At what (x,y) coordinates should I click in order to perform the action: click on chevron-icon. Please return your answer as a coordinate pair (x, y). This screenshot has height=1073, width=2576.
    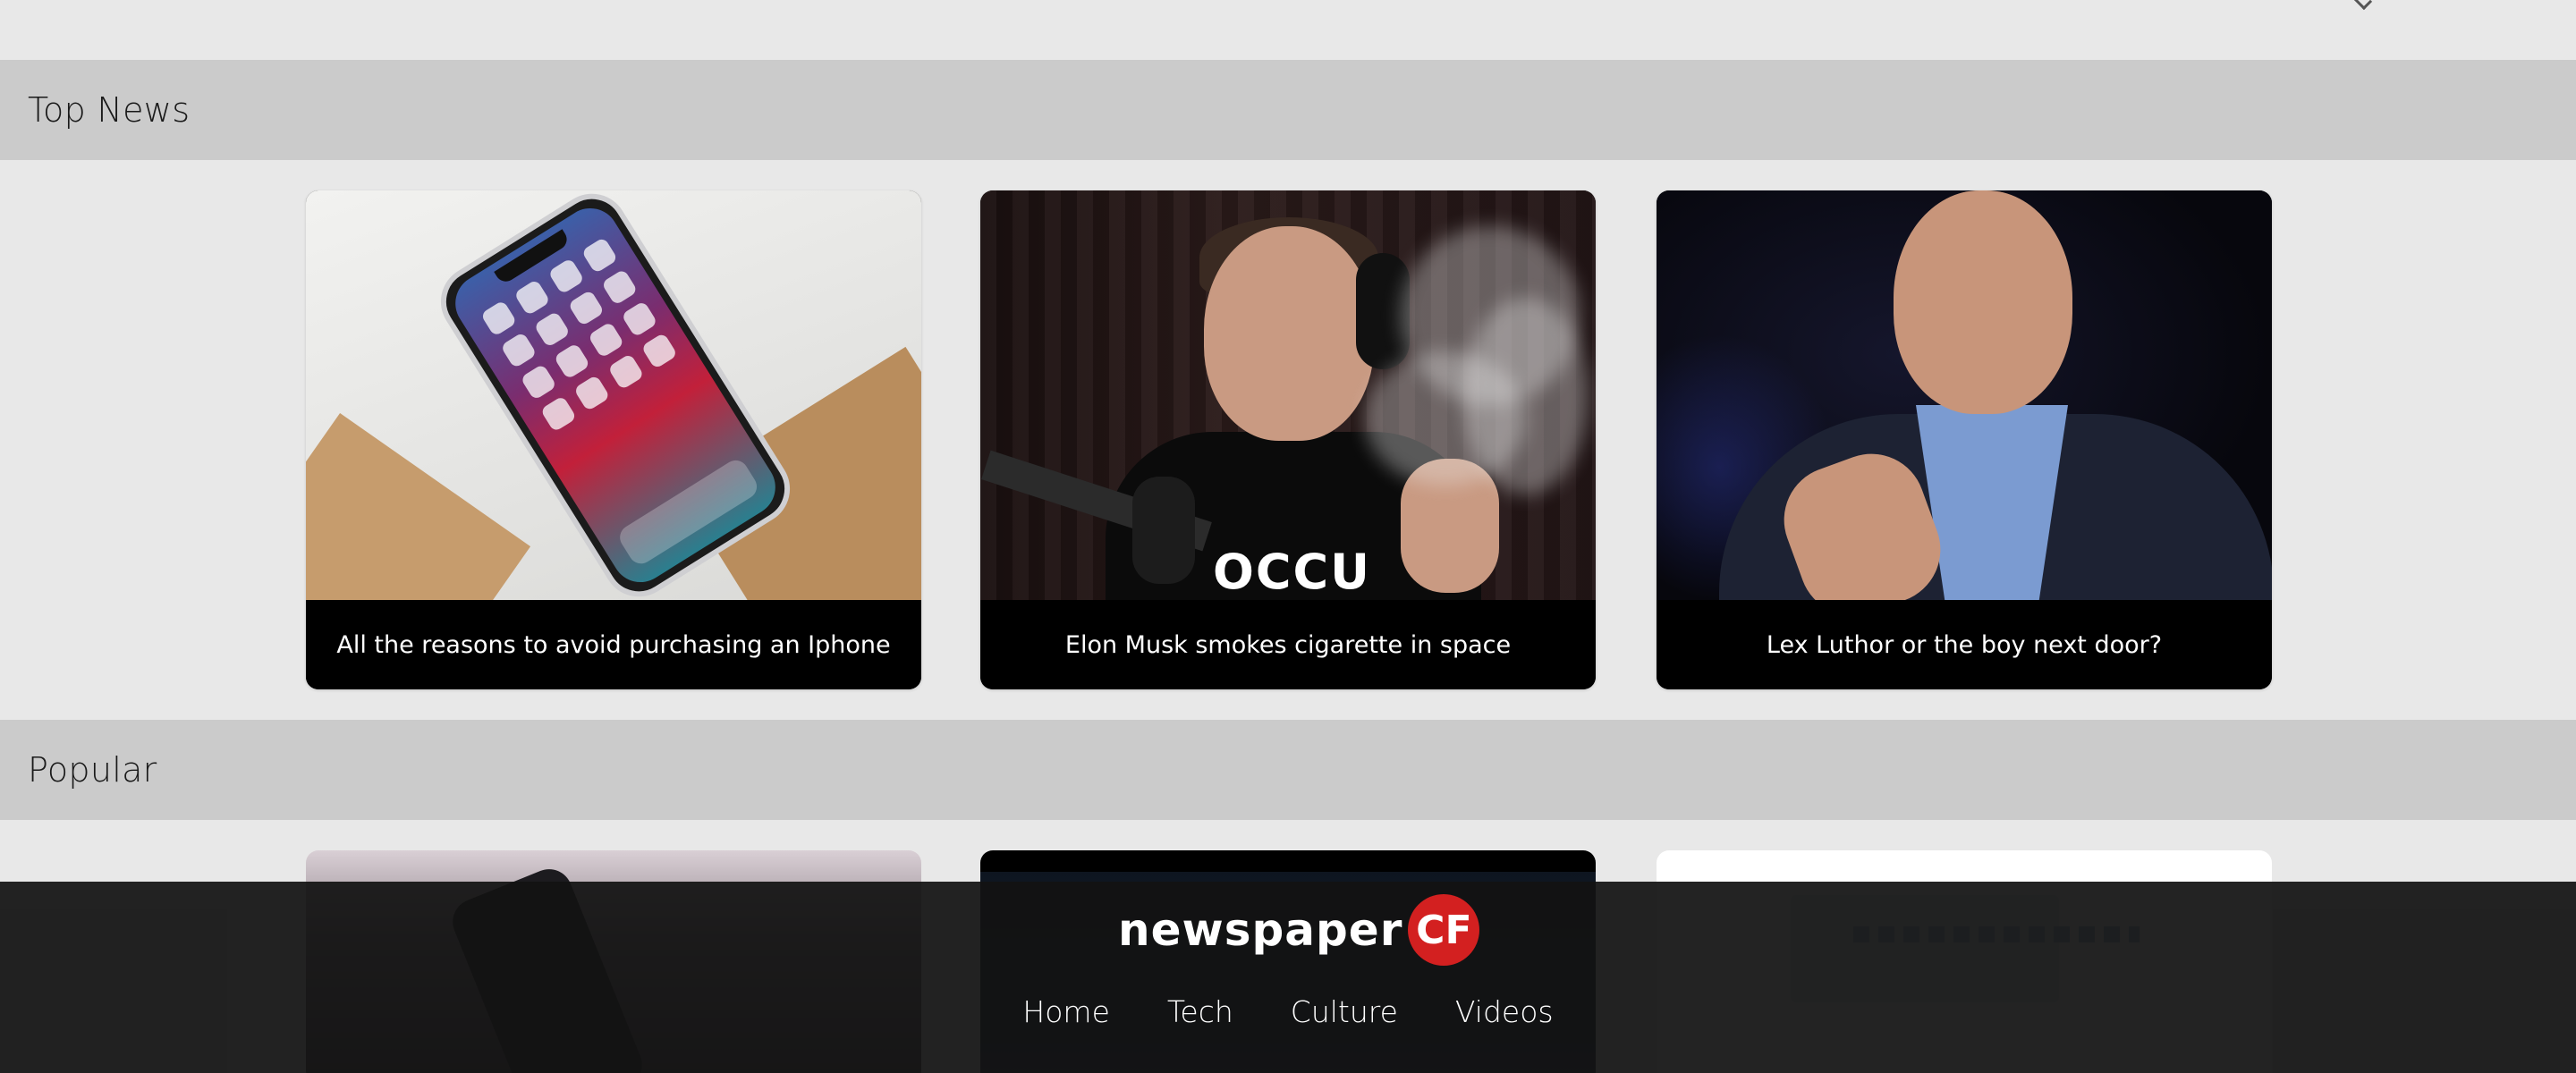
    Looking at the image, I should click on (2362, 5).